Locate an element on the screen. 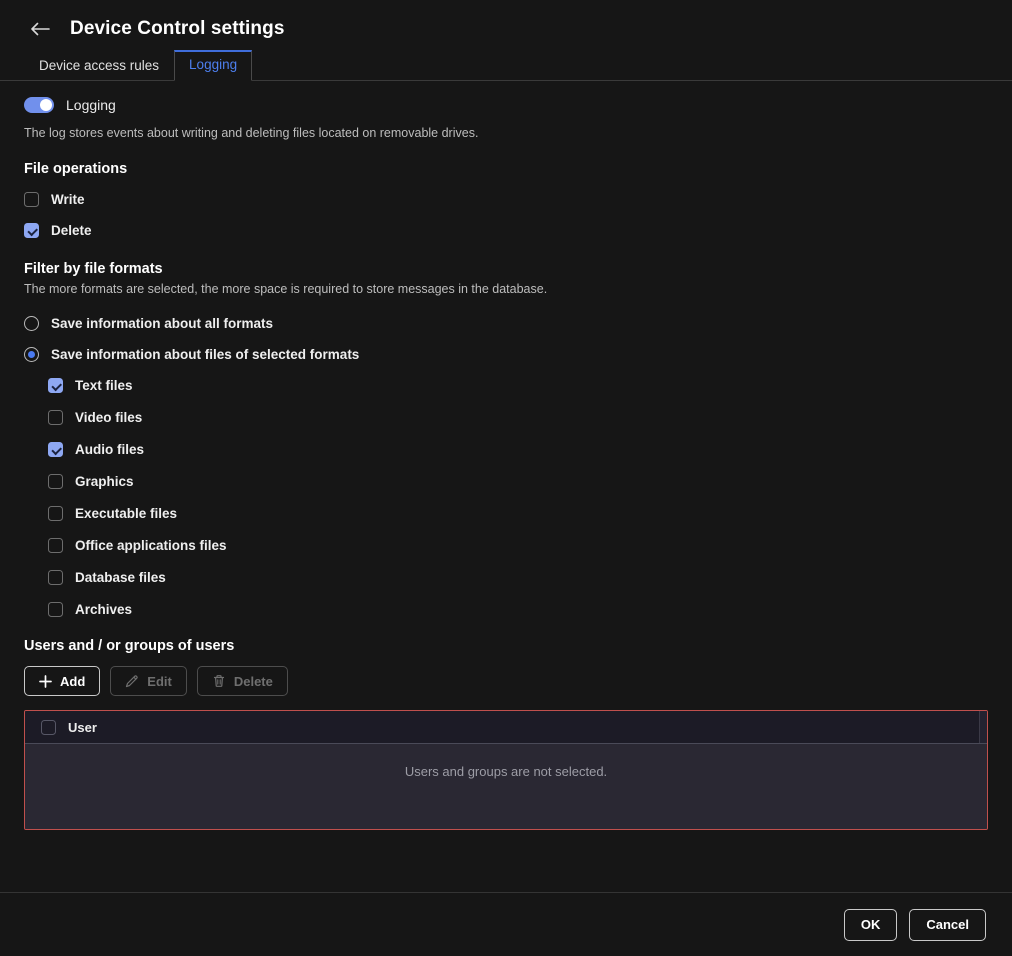 The width and height of the screenshot is (1012, 956). radio-selected-formats is located at coordinates (31, 354).